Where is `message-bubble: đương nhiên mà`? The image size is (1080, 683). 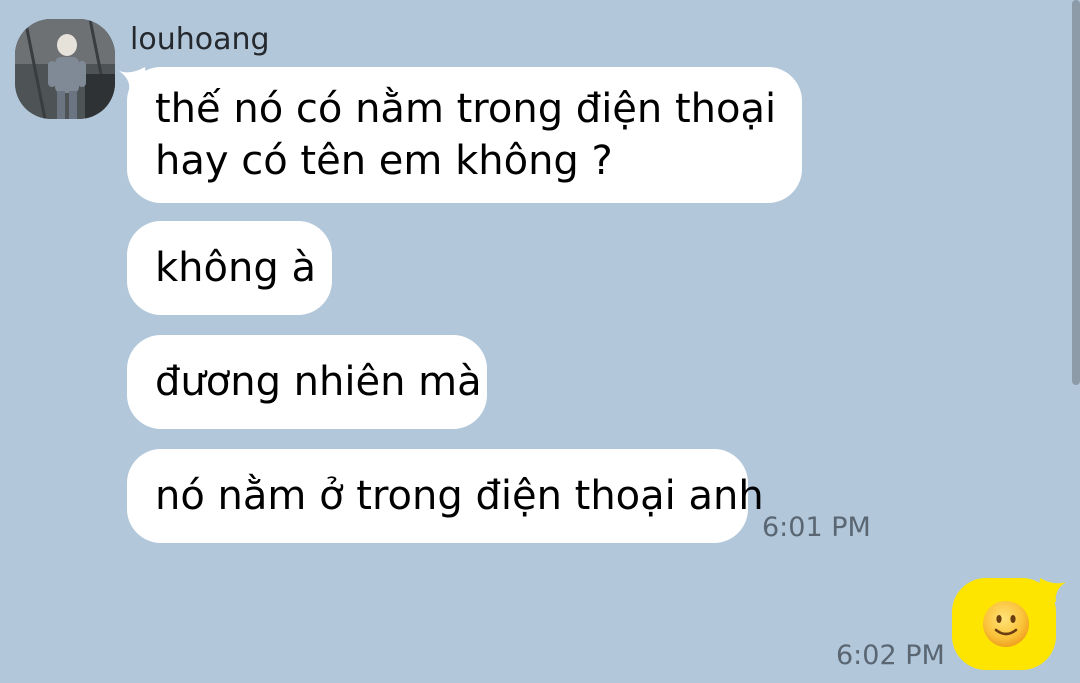 message-bubble: đương nhiên mà is located at coordinates (307, 382).